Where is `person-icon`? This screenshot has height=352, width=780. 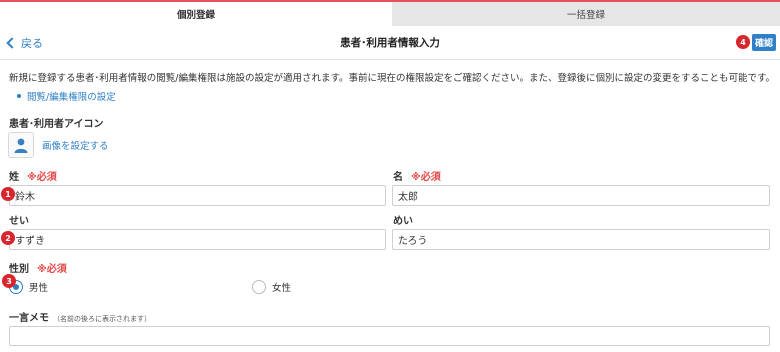 person-icon is located at coordinates (21, 145).